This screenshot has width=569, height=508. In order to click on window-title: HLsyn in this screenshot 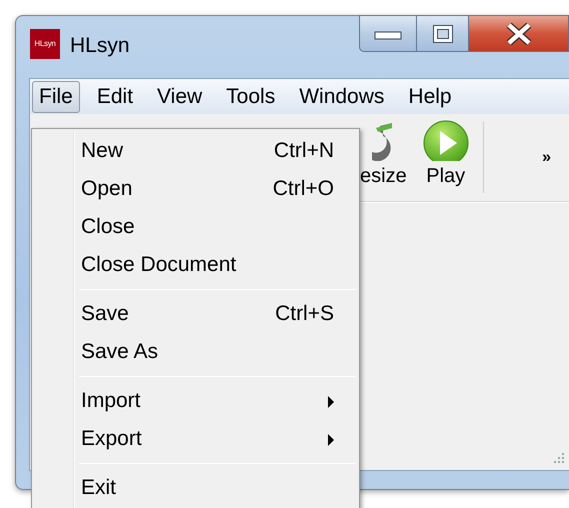, I will do `click(100, 46)`.